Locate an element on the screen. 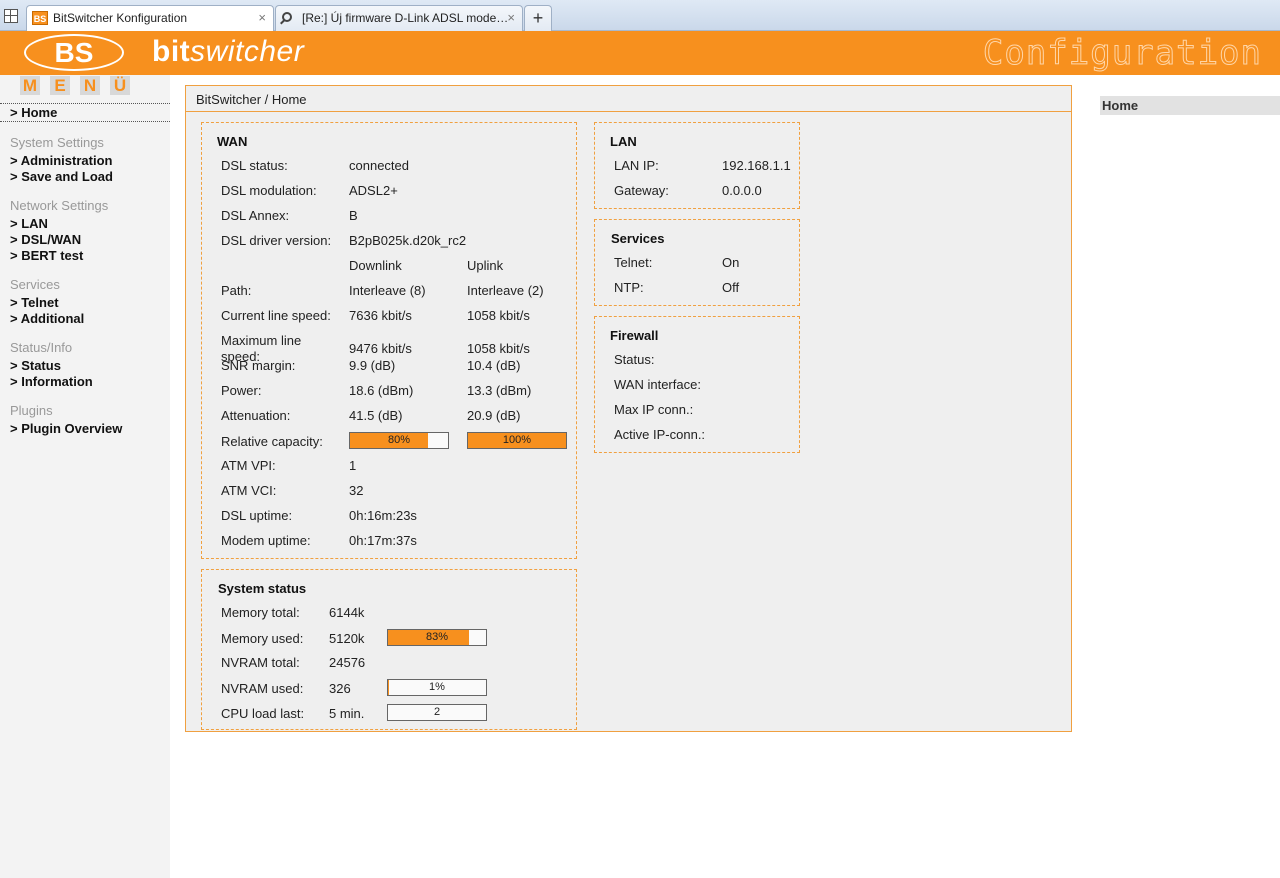  lan-title: LAN is located at coordinates (623, 141).